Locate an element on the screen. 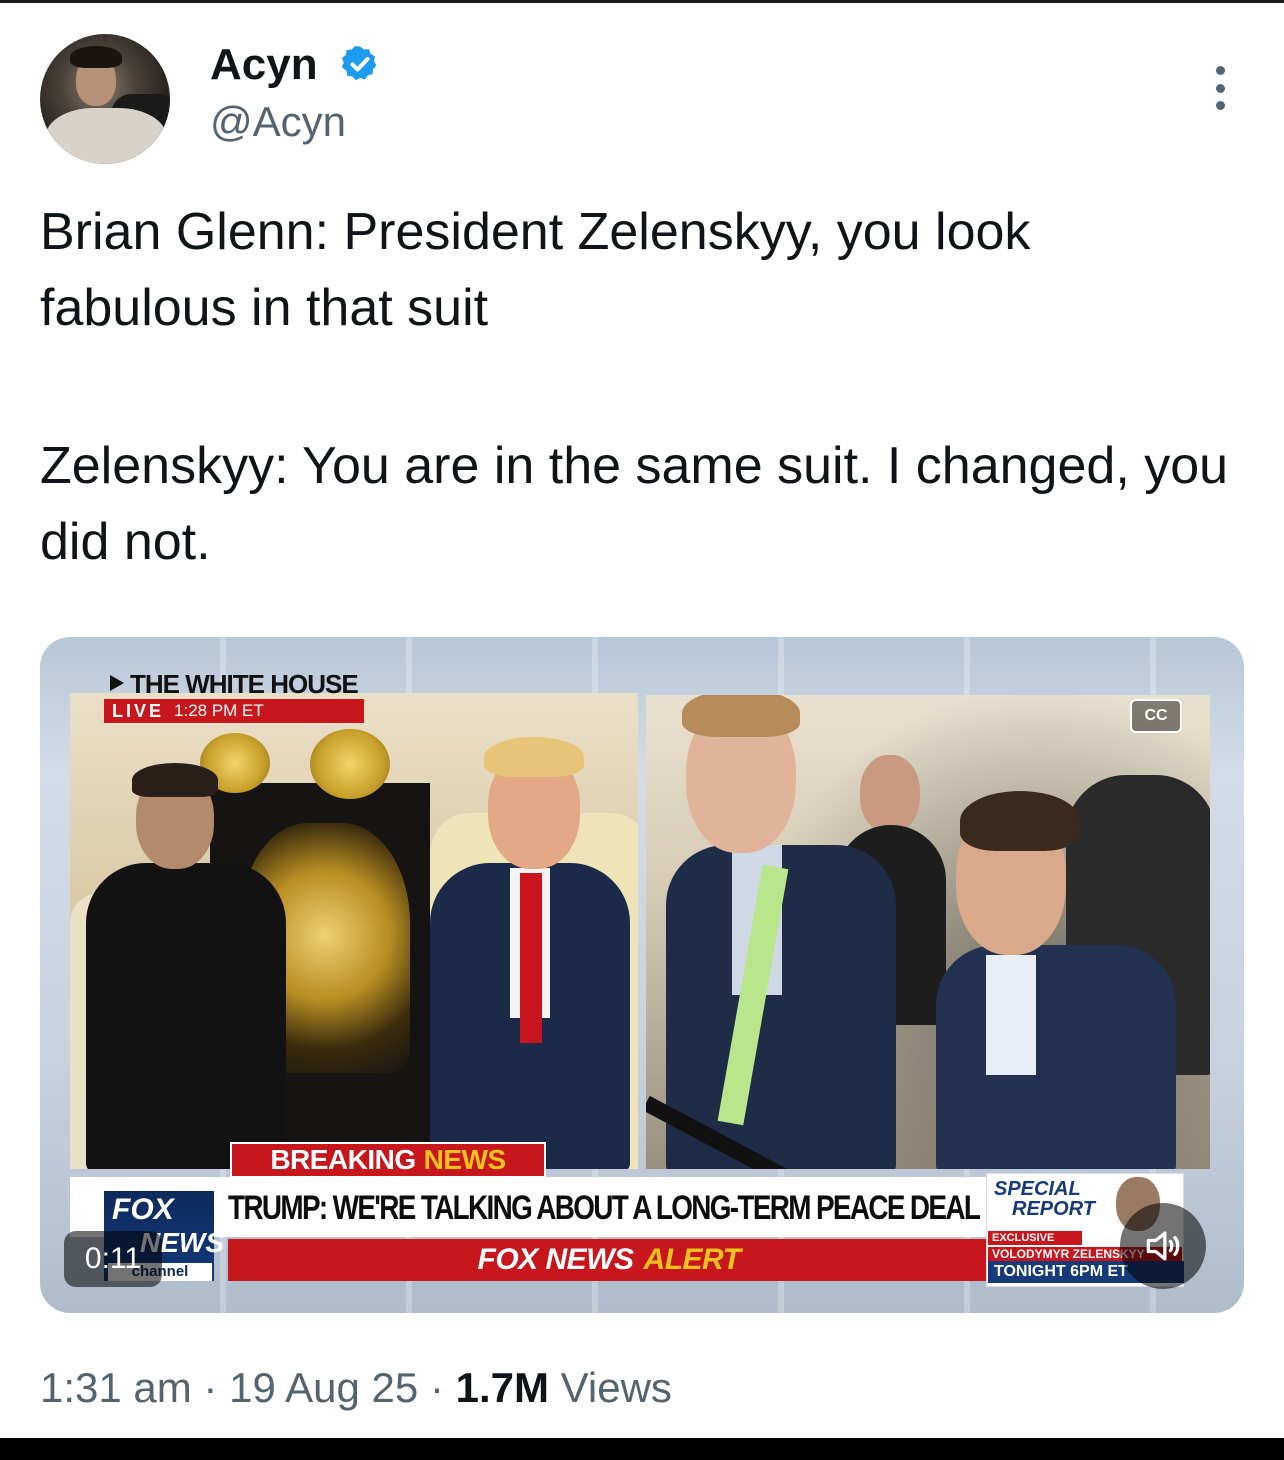 Image resolution: width=1284 pixels, height=1460 pixels. author-handle: @Acyn is located at coordinates (278, 122).